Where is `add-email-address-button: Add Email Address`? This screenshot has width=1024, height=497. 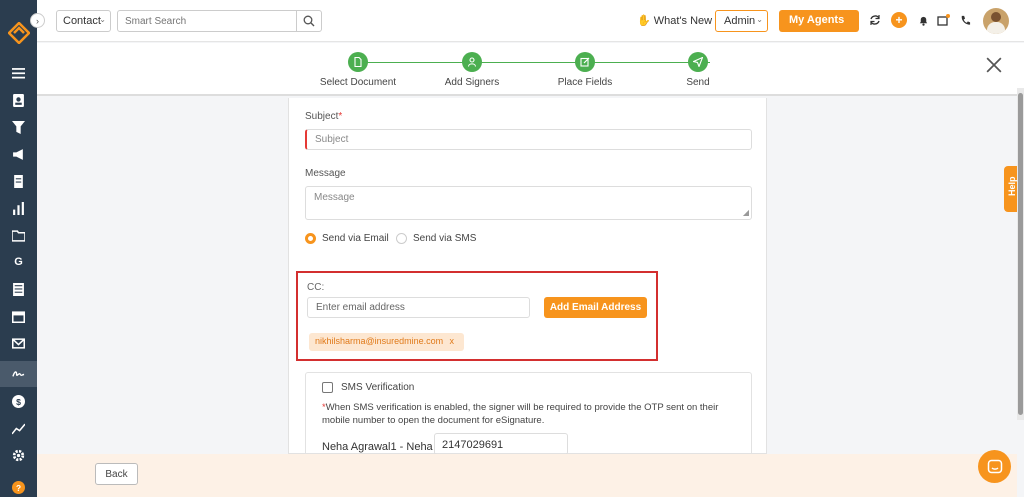
add-email-address-button: Add Email Address is located at coordinates (595, 307).